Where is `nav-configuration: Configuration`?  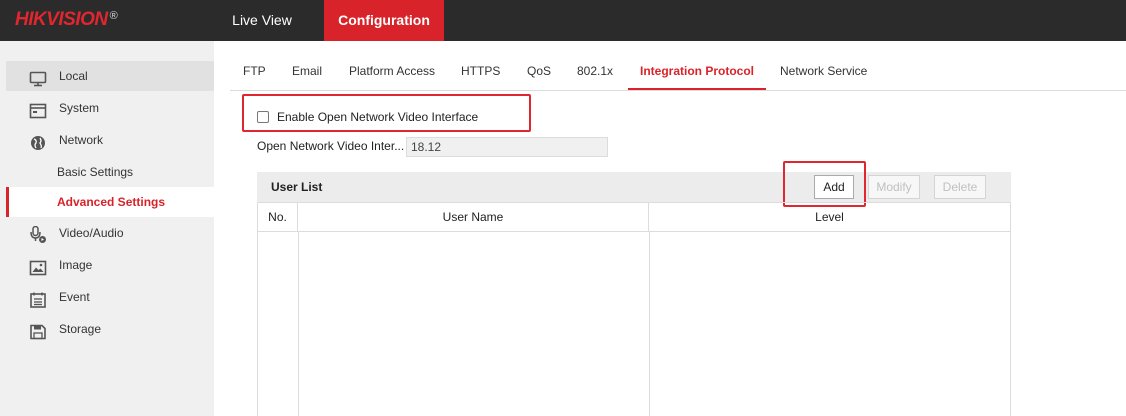
nav-configuration: Configuration is located at coordinates (384, 20).